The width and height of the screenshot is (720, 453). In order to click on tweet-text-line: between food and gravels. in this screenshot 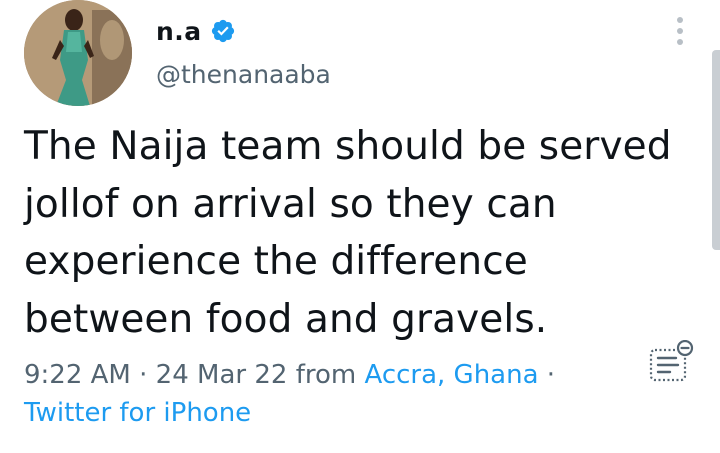, I will do `click(286, 319)`.